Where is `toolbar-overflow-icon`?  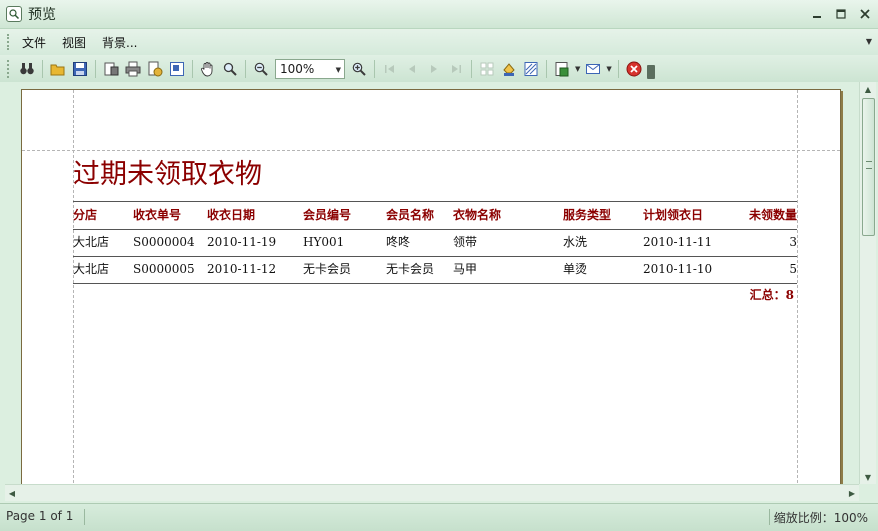 toolbar-overflow-icon is located at coordinates (650, 71).